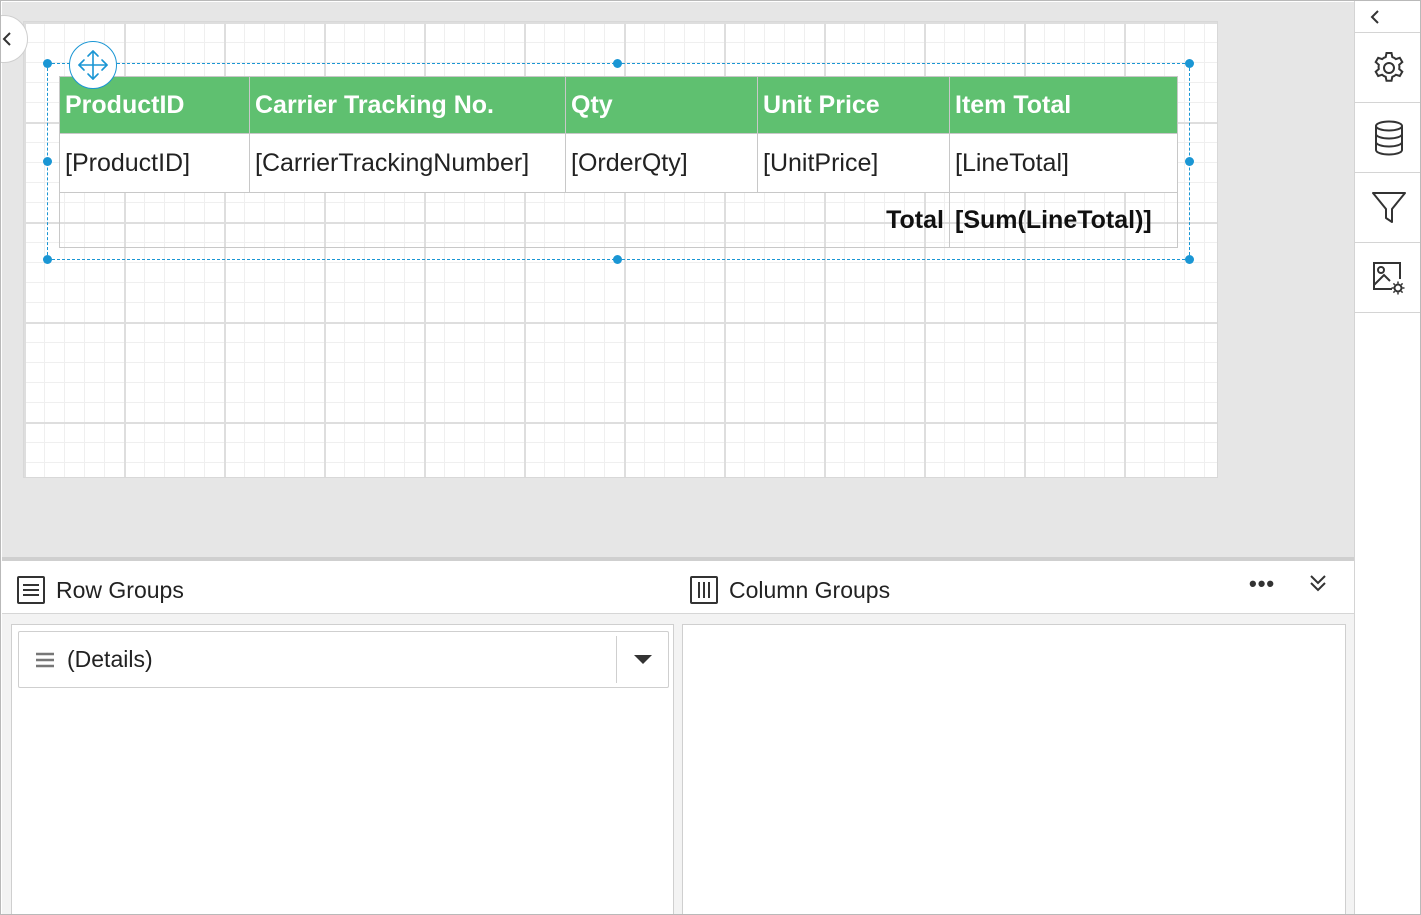 This screenshot has width=1421, height=915. Describe the element at coordinates (45, 660) in the screenshot. I see `drag-handle-icon` at that location.